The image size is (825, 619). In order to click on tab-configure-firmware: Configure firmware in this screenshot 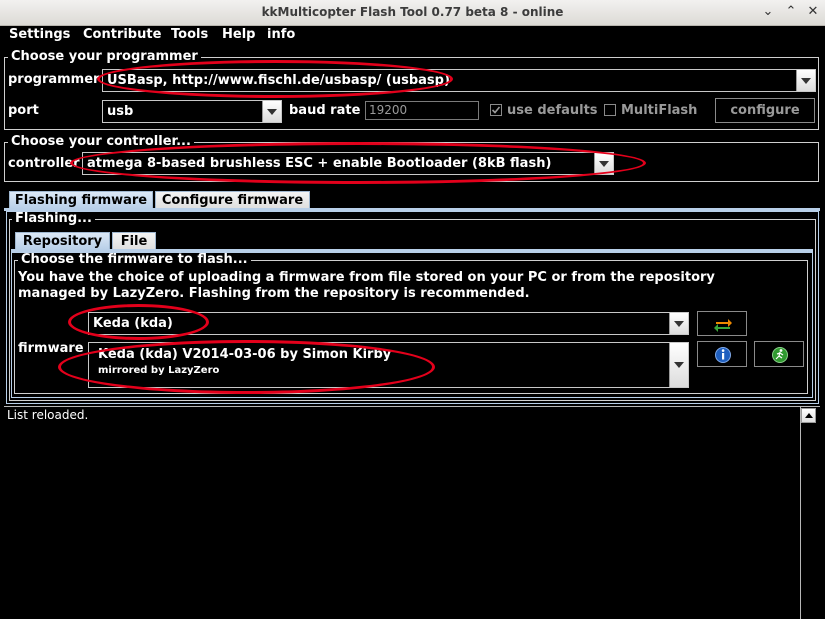, I will do `click(232, 200)`.